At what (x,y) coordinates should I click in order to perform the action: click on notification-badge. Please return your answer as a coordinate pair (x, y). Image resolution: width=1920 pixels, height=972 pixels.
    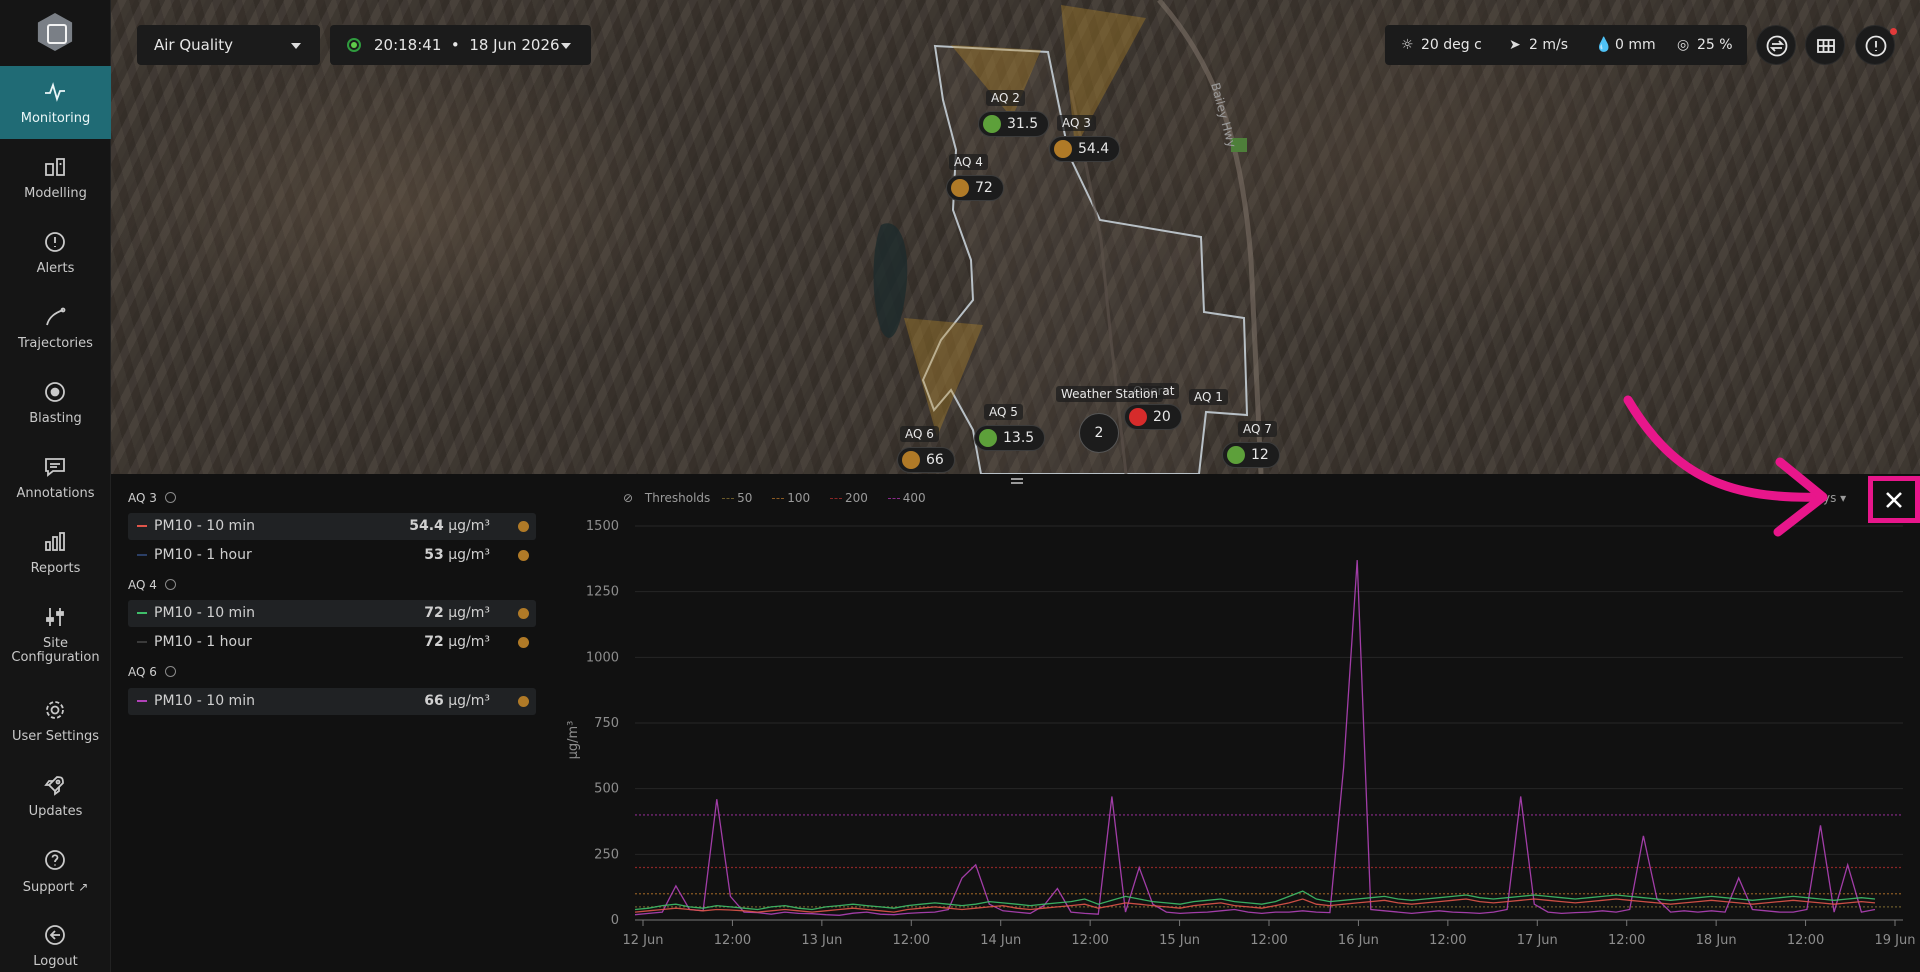
    Looking at the image, I should click on (1893, 31).